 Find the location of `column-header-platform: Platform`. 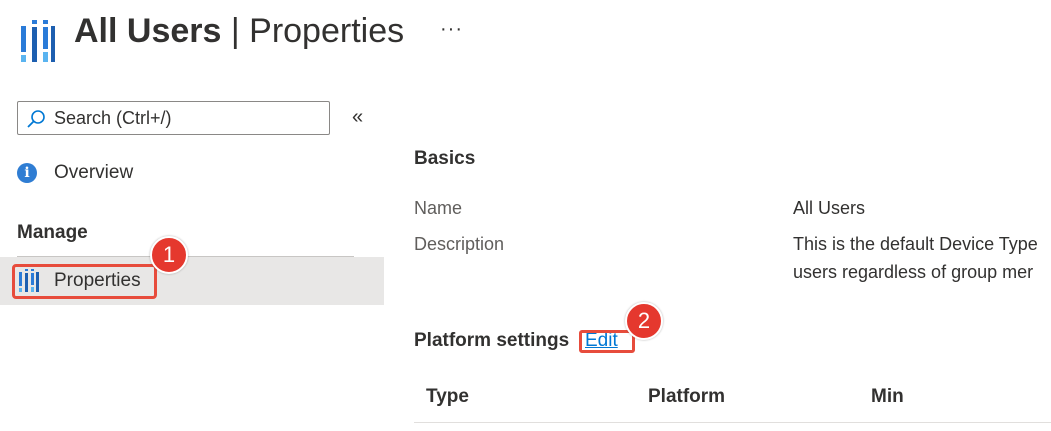

column-header-platform: Platform is located at coordinates (686, 397).